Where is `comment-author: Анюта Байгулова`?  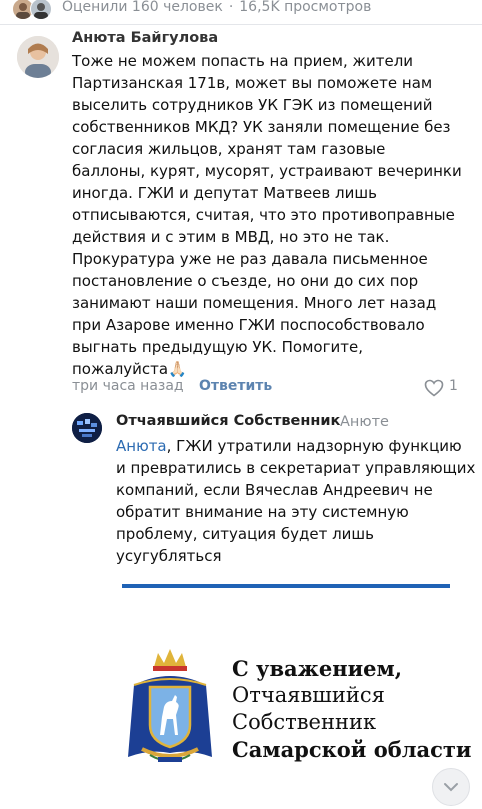
comment-author: Анюта Байгулова is located at coordinates (145, 38).